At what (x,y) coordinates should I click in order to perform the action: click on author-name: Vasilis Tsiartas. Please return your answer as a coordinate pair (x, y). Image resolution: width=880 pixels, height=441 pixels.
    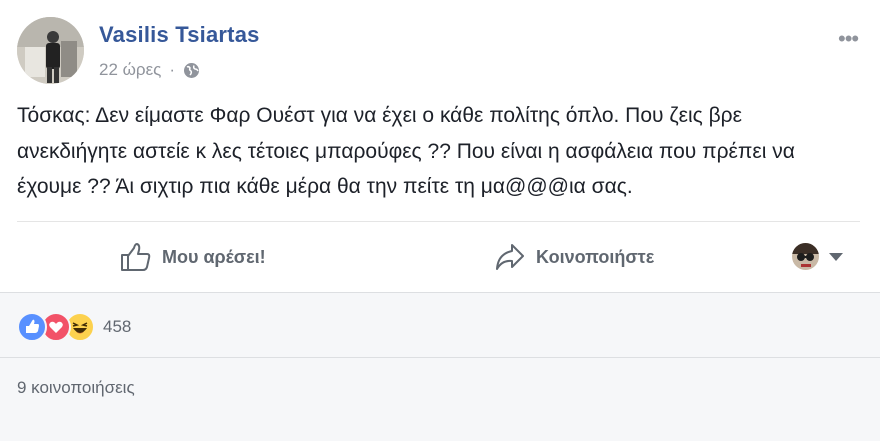
    Looking at the image, I should click on (179, 35).